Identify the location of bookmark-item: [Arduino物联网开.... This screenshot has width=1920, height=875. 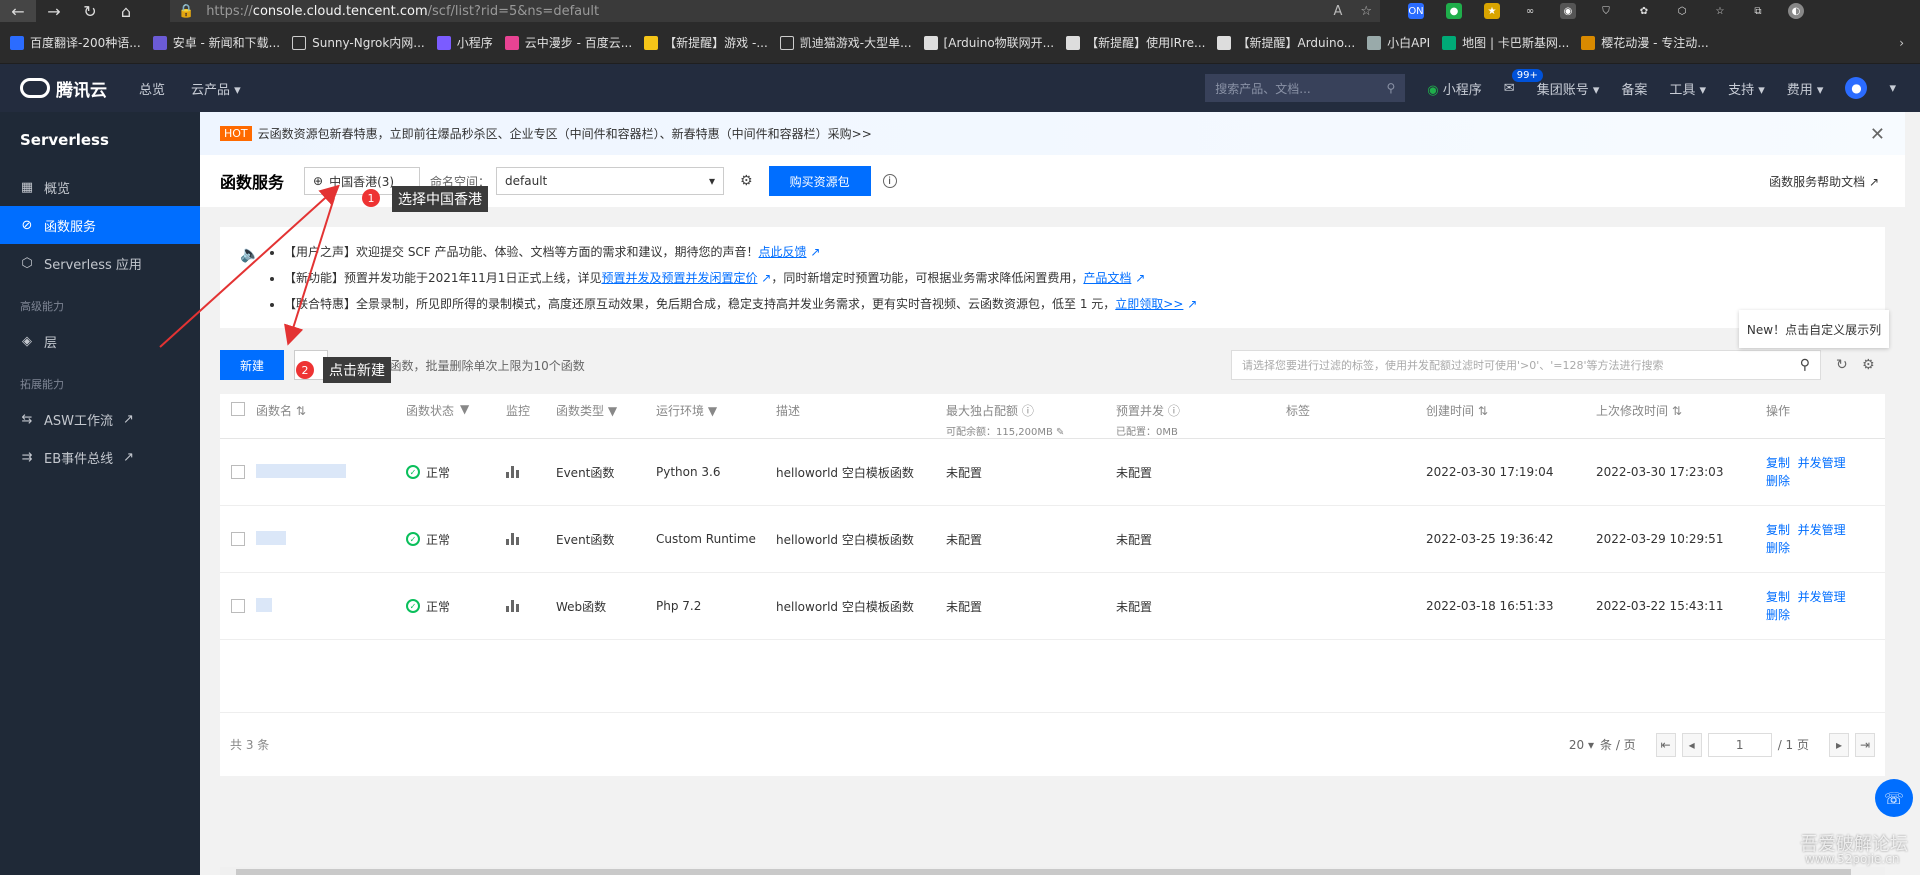
(988, 42).